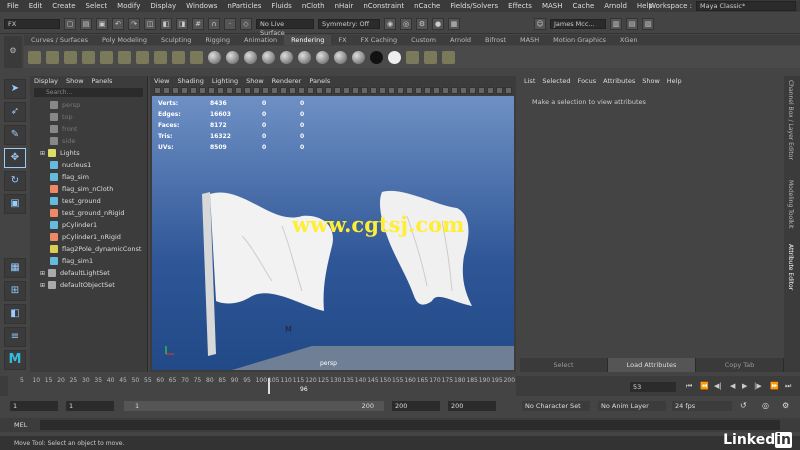  What do you see at coordinates (704, 386) in the screenshot?
I see `step-back-key-icon: ⏪` at bounding box center [704, 386].